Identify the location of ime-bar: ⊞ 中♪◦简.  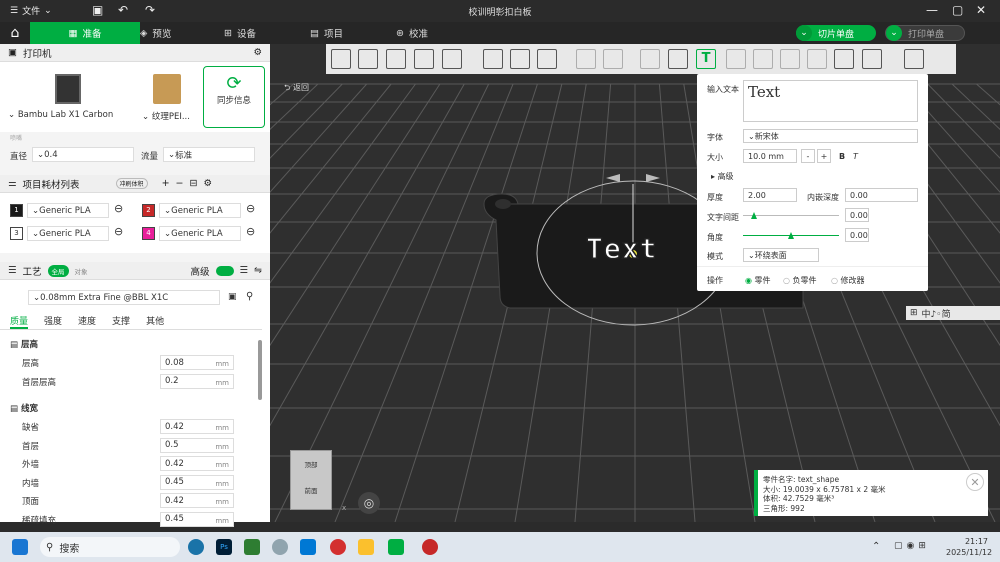
(953, 313).